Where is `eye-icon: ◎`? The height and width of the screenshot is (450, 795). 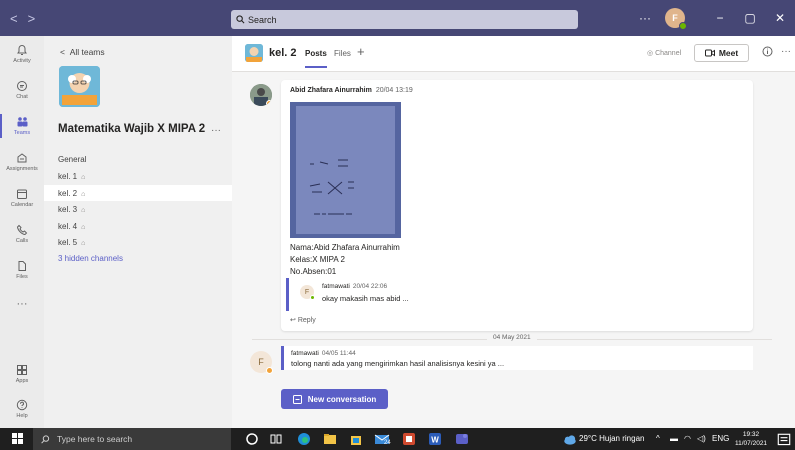
eye-icon: ◎ is located at coordinates (651, 53).